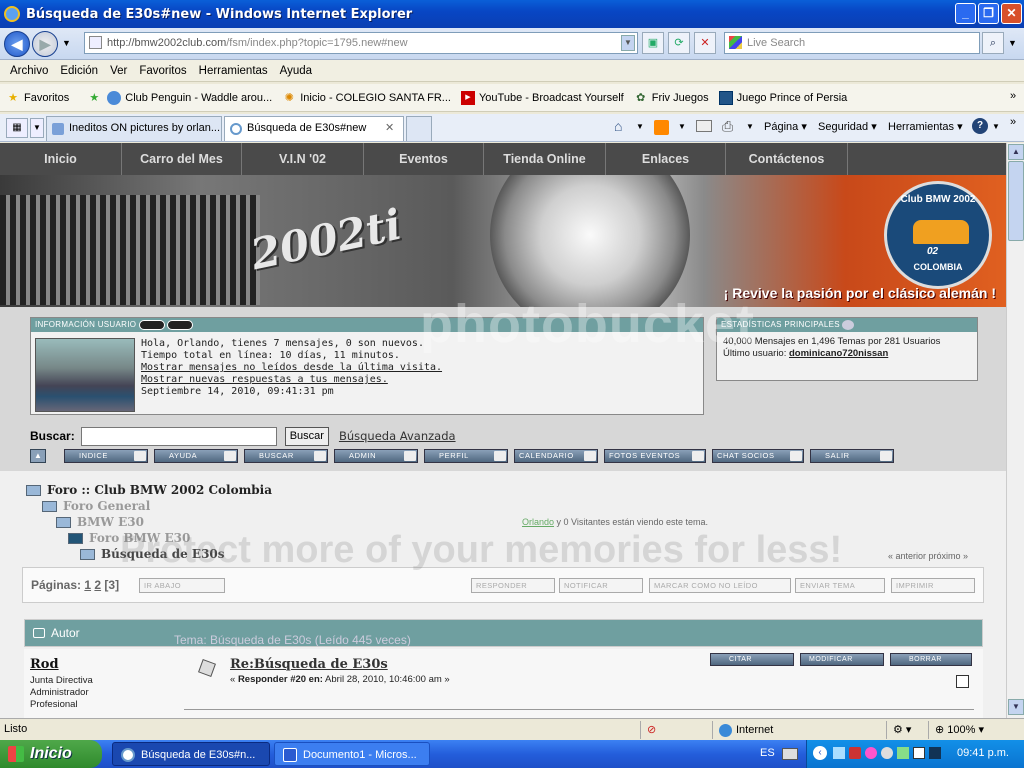 The image size is (1024, 768). Describe the element at coordinates (847, 126) in the screenshot. I see `security-menu: Seguridad ▾` at that location.